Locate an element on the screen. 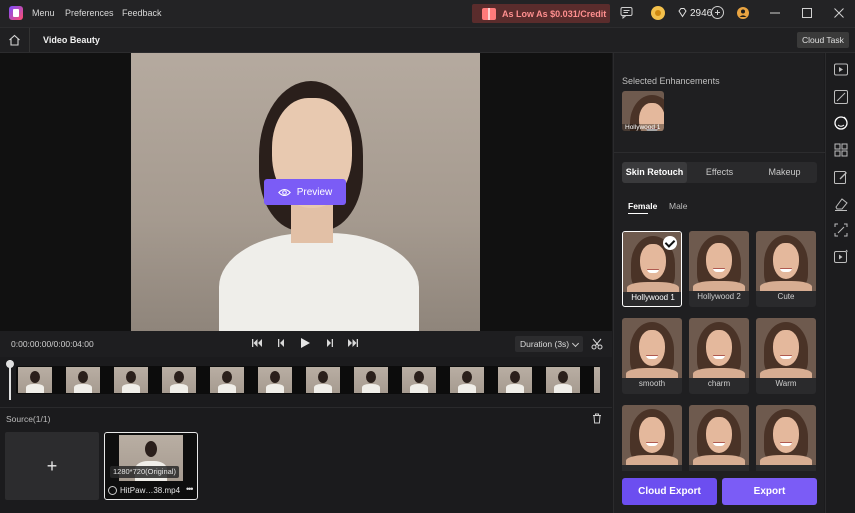 The height and width of the screenshot is (513, 855). source-video-tile: 1280*720(Original) HitPaw…38.mp4 ••• is located at coordinates (151, 466).